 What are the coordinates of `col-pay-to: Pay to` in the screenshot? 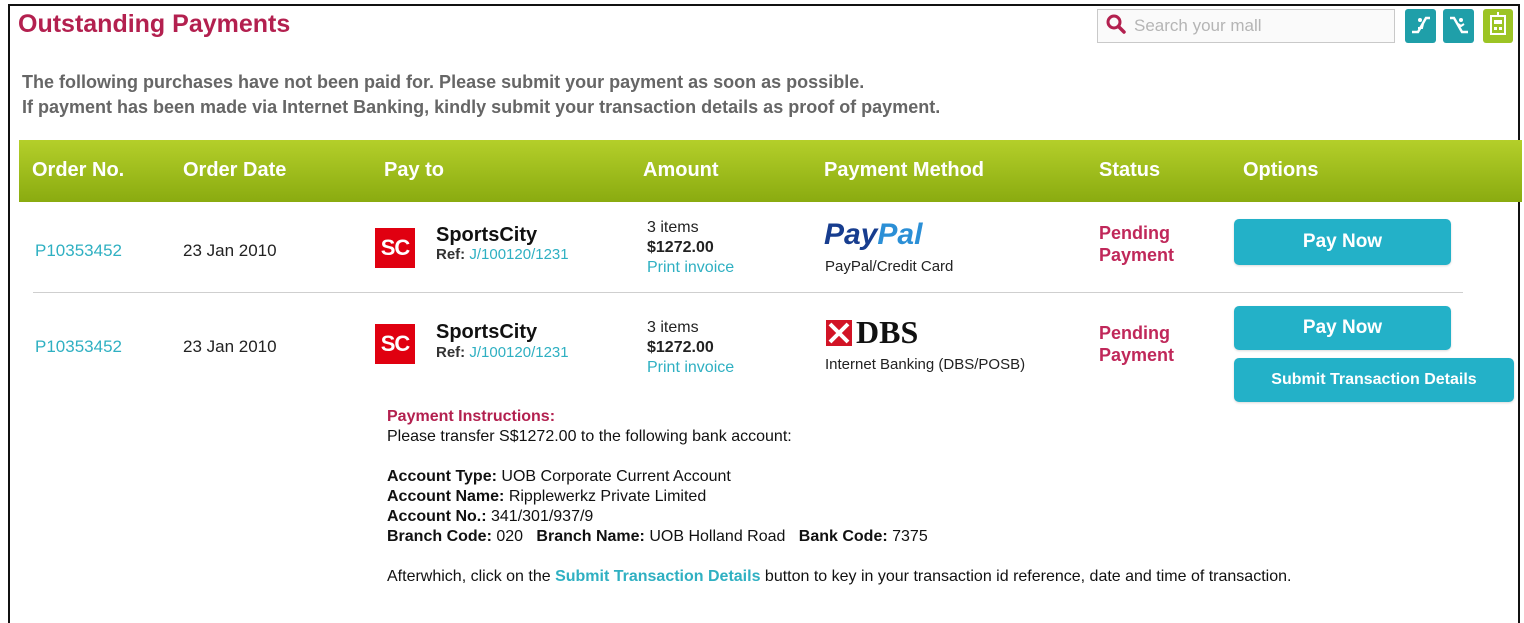 It's located at (414, 170).